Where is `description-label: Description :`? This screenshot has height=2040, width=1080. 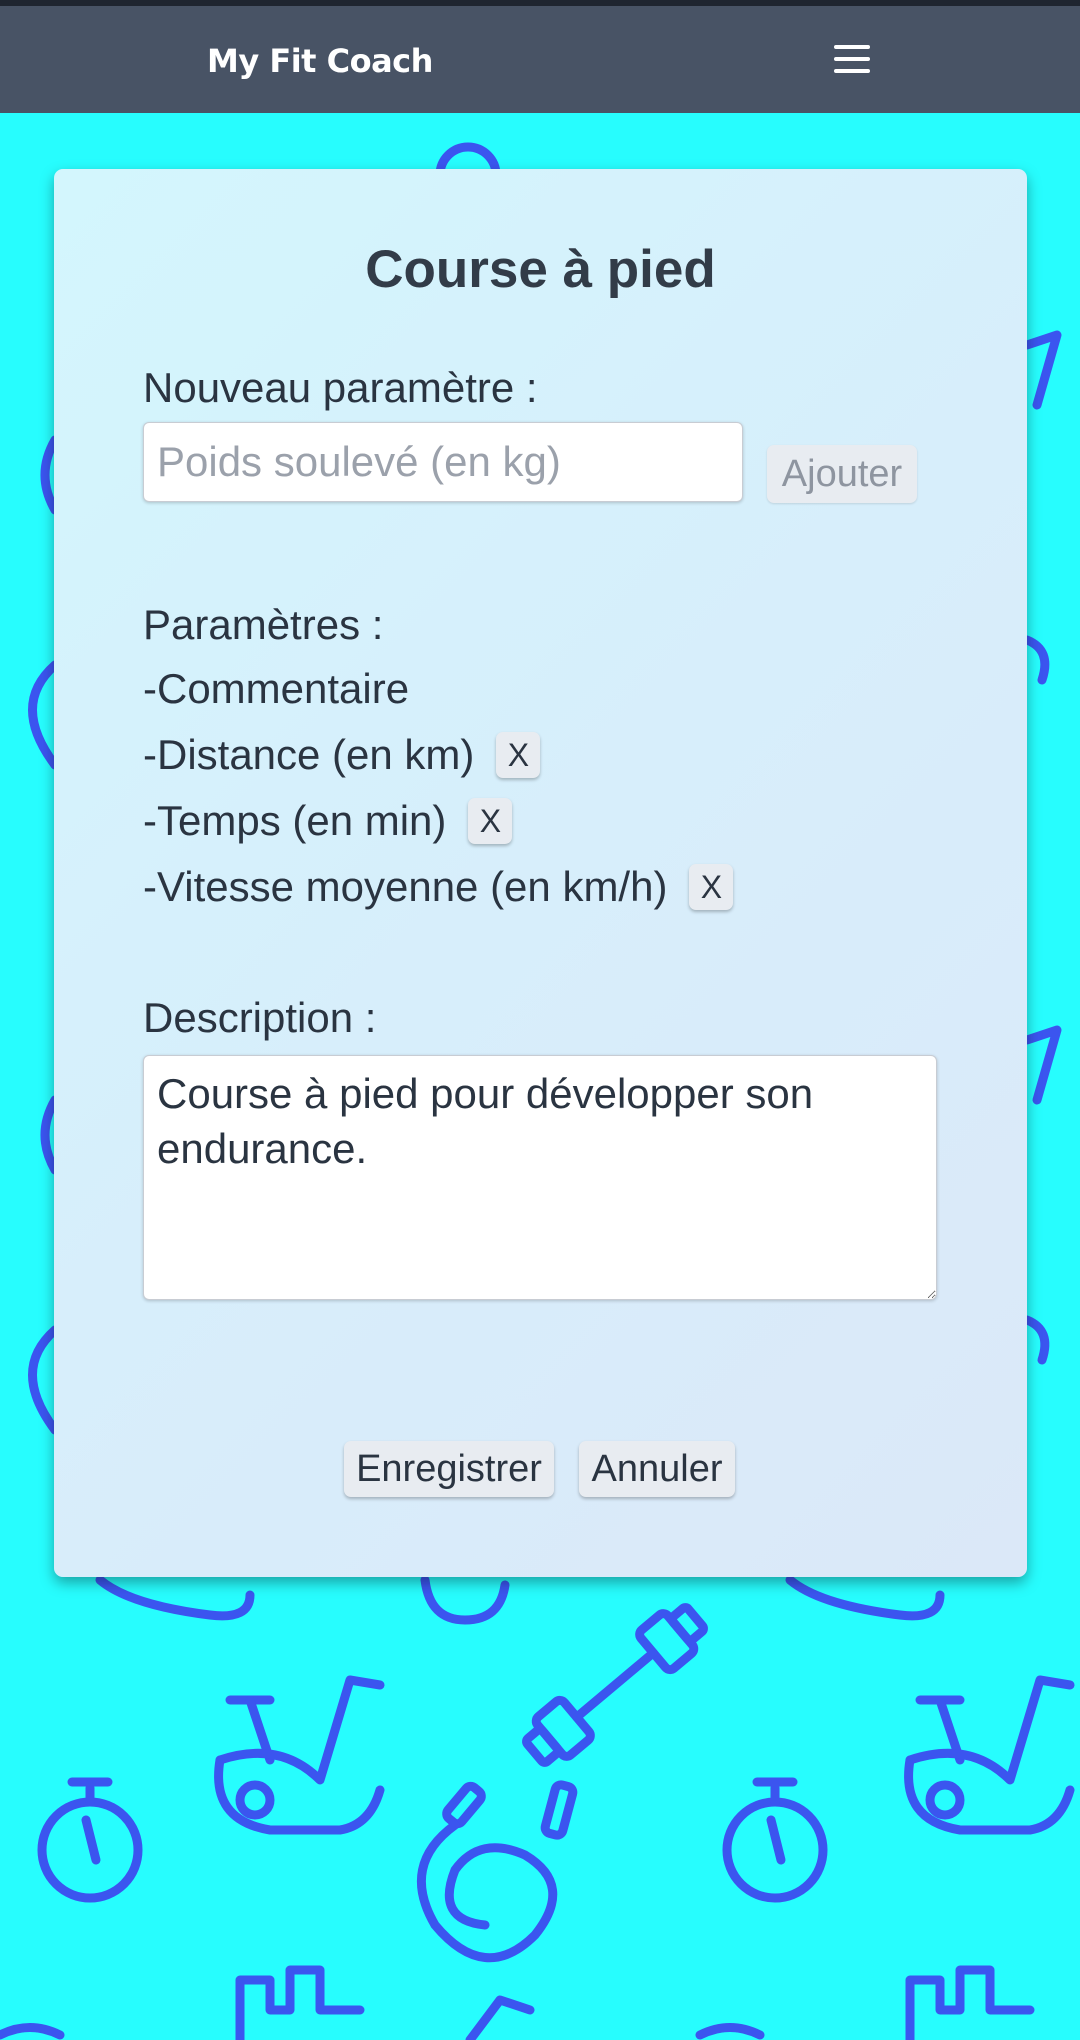
description-label: Description : is located at coordinates (260, 1017).